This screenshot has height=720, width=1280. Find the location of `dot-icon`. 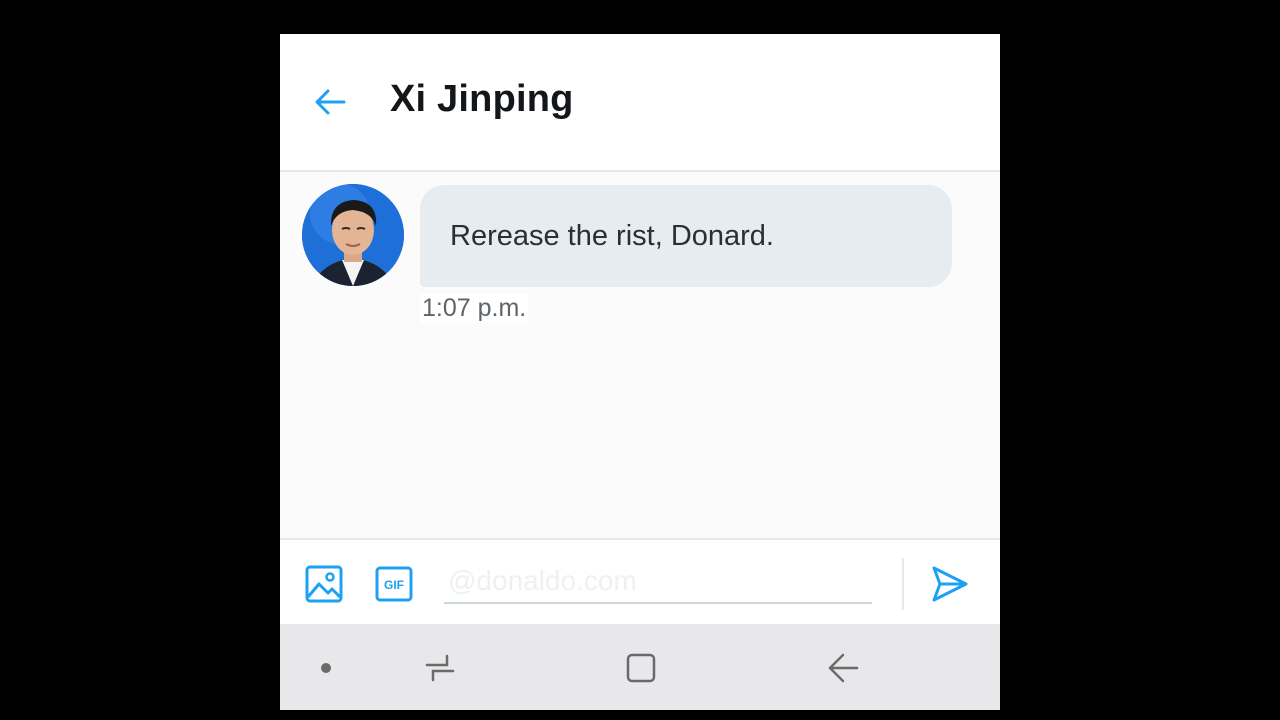

dot-icon is located at coordinates (326, 668).